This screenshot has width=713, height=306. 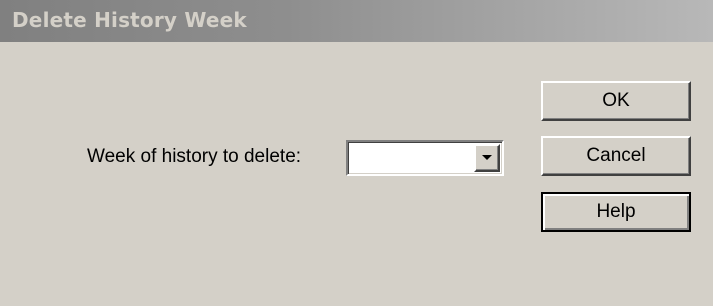 I want to click on week-select, so click(x=425, y=158).